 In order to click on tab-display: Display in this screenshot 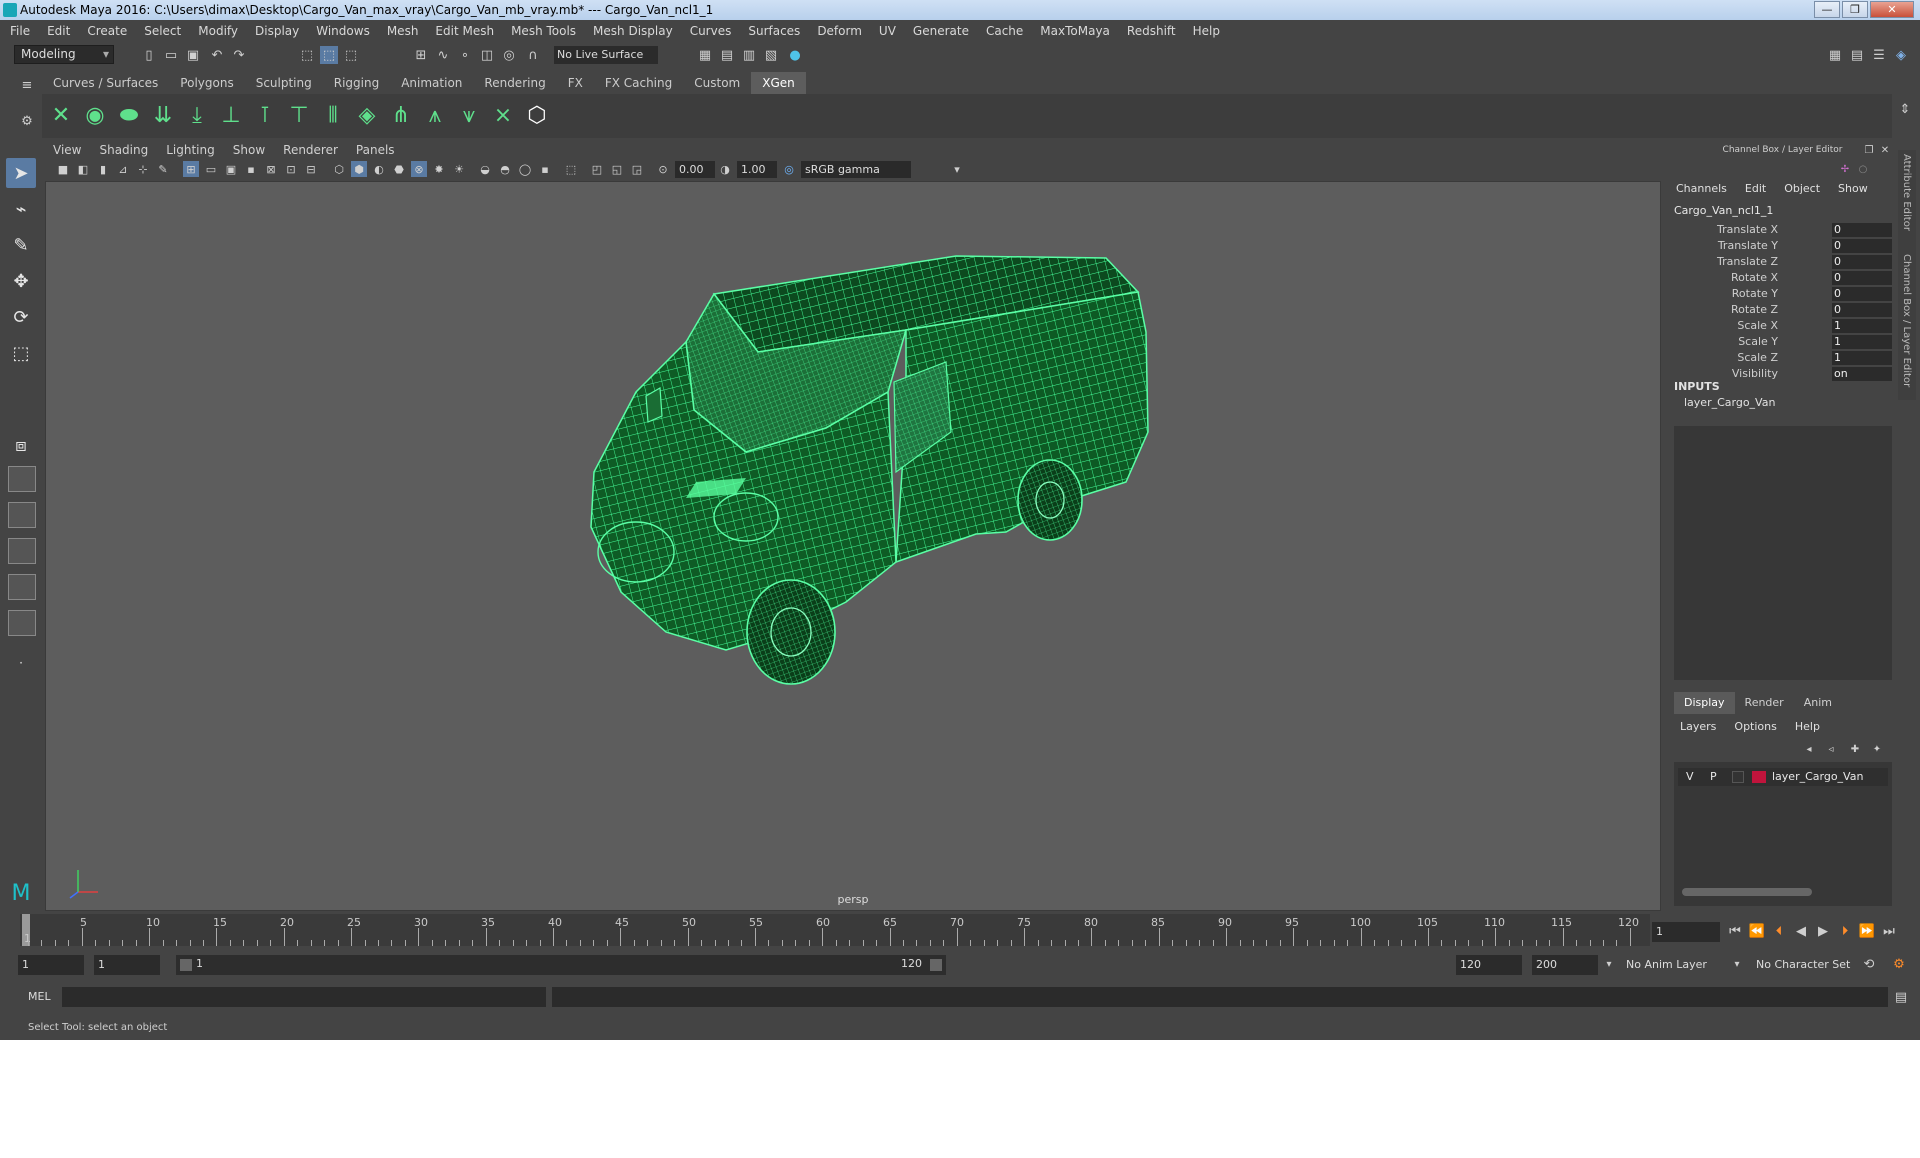, I will do `click(1704, 703)`.